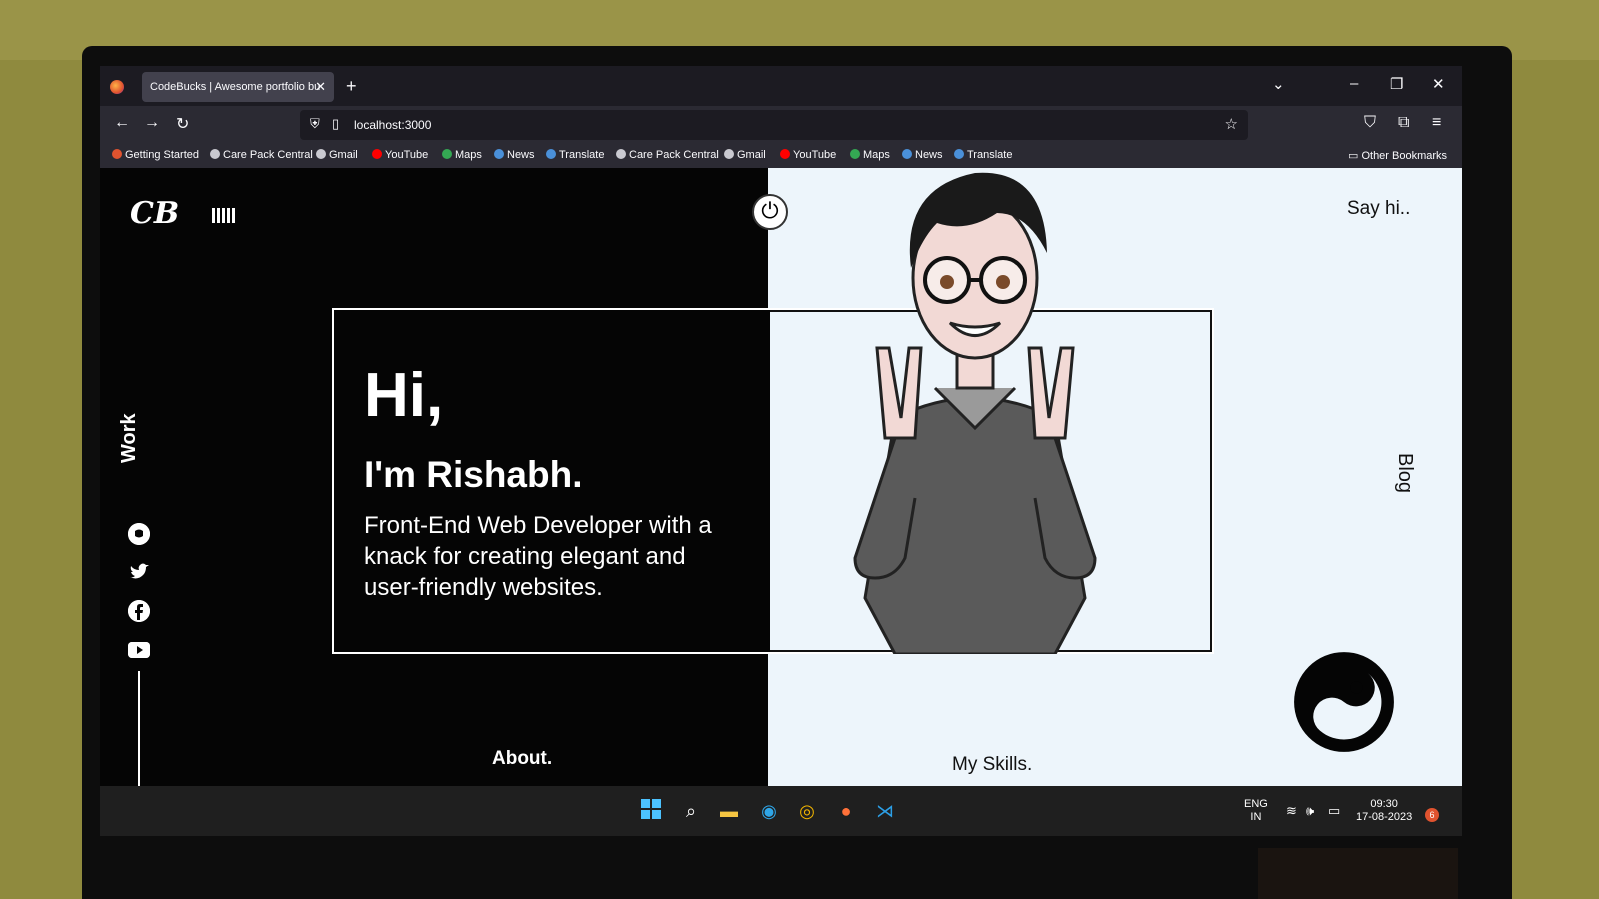 Image resolution: width=1599 pixels, height=899 pixels. Describe the element at coordinates (162, 155) in the screenshot. I see `bookmark-label: Getting Started` at that location.